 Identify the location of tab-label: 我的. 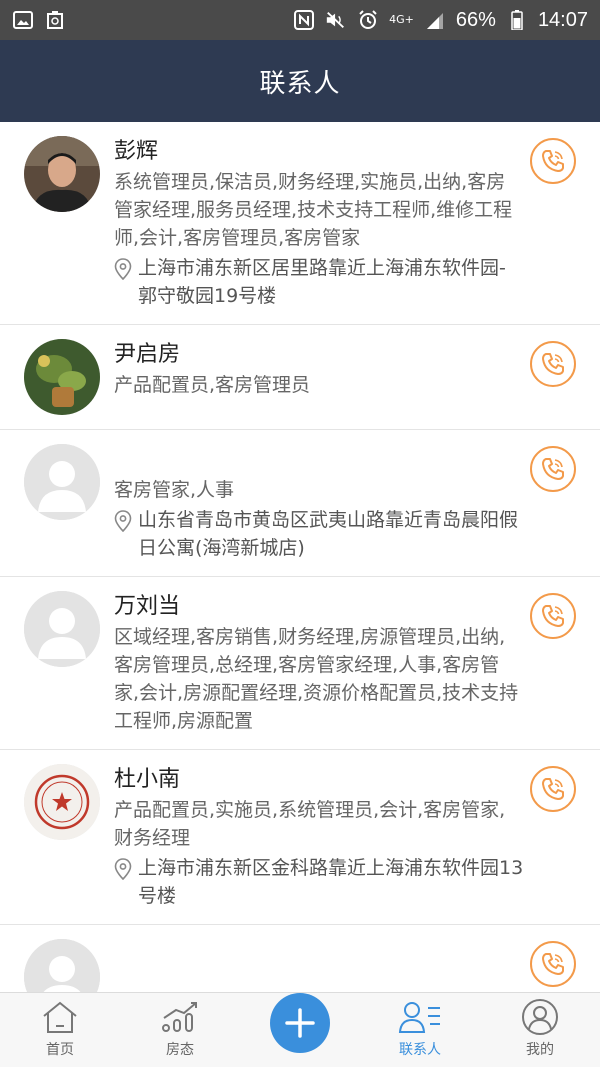
(540, 1050).